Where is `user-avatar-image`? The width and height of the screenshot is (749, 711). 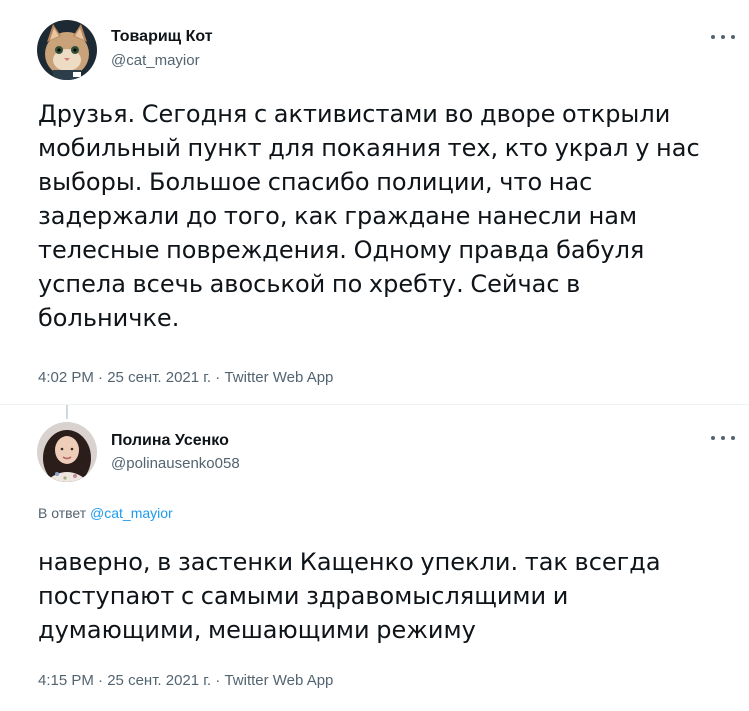 user-avatar-image is located at coordinates (67, 452).